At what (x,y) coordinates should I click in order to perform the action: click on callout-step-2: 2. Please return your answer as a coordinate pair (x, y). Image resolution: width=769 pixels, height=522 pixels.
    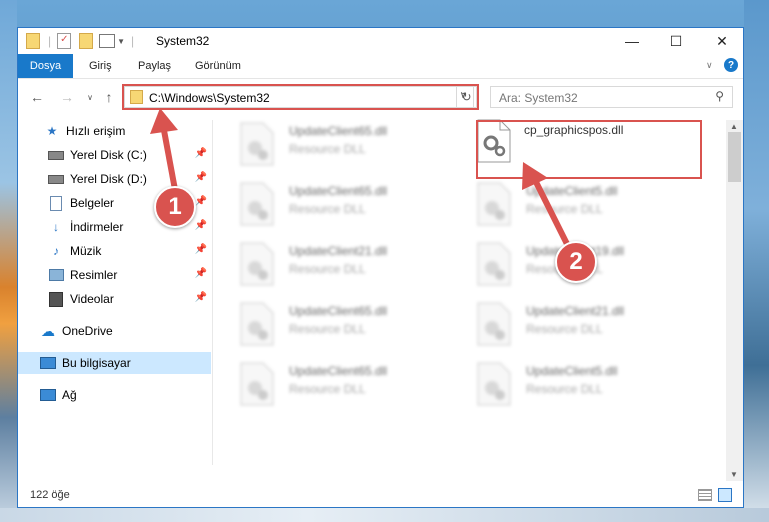
    Looking at the image, I should click on (576, 262).